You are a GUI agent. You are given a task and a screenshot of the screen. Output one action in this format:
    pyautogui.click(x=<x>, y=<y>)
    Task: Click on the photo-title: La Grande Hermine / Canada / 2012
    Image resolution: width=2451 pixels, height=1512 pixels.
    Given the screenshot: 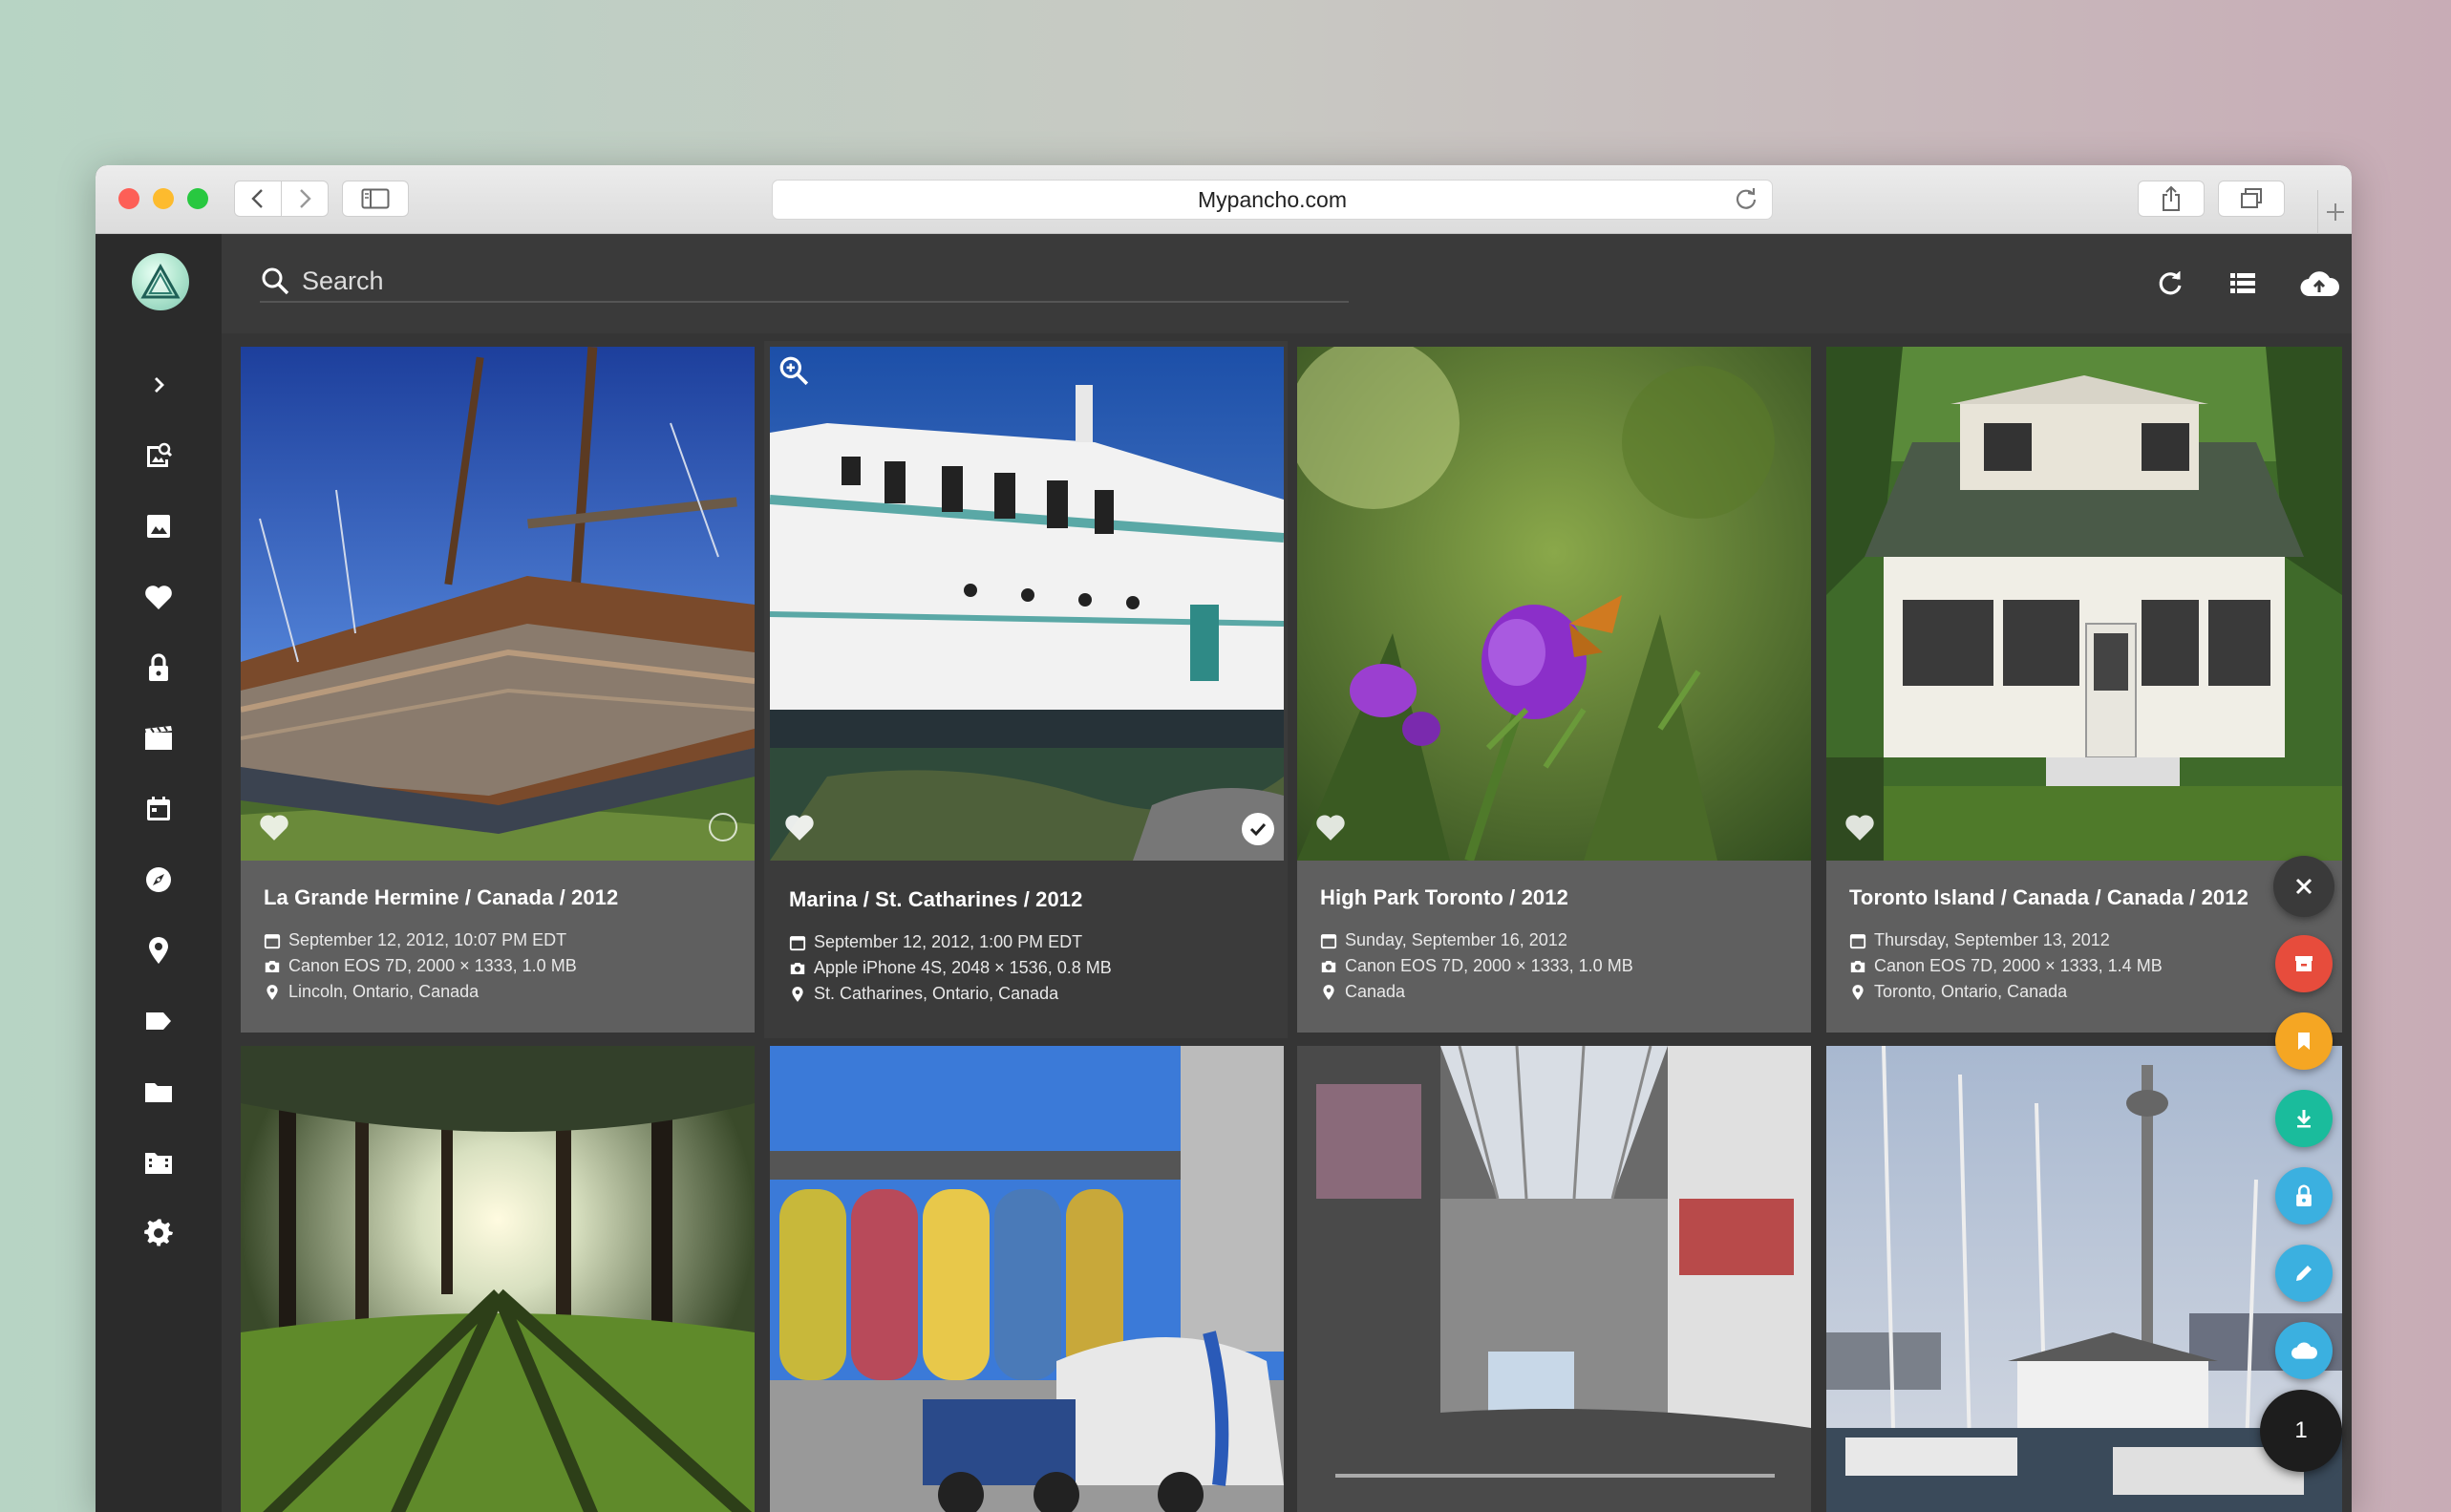 What is the action you would take?
    pyautogui.click(x=498, y=897)
    